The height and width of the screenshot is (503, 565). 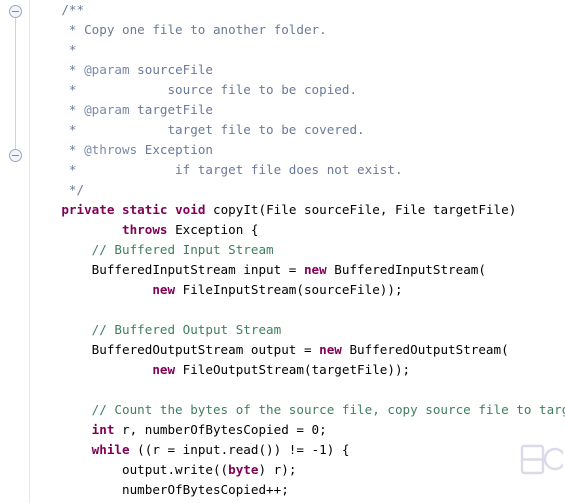 What do you see at coordinates (73, 209) in the screenshot?
I see `code-token-kw: private` at bounding box center [73, 209].